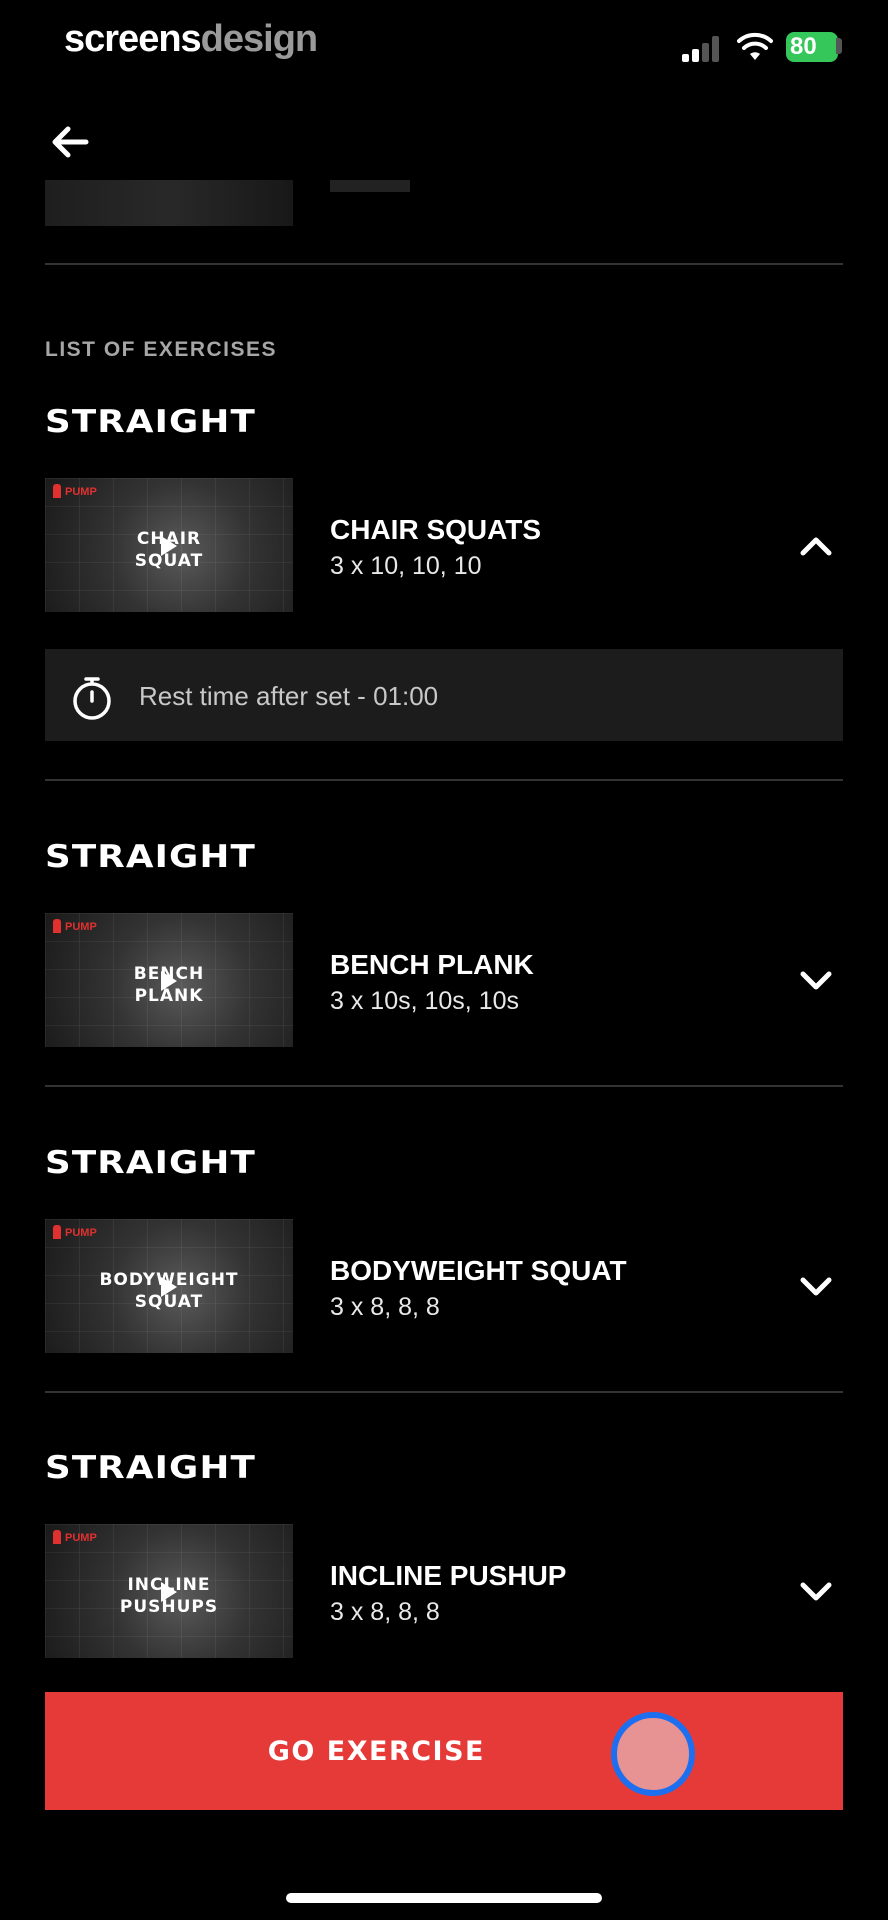 This screenshot has height=1920, width=888. I want to click on home-indicator, so click(444, 1898).